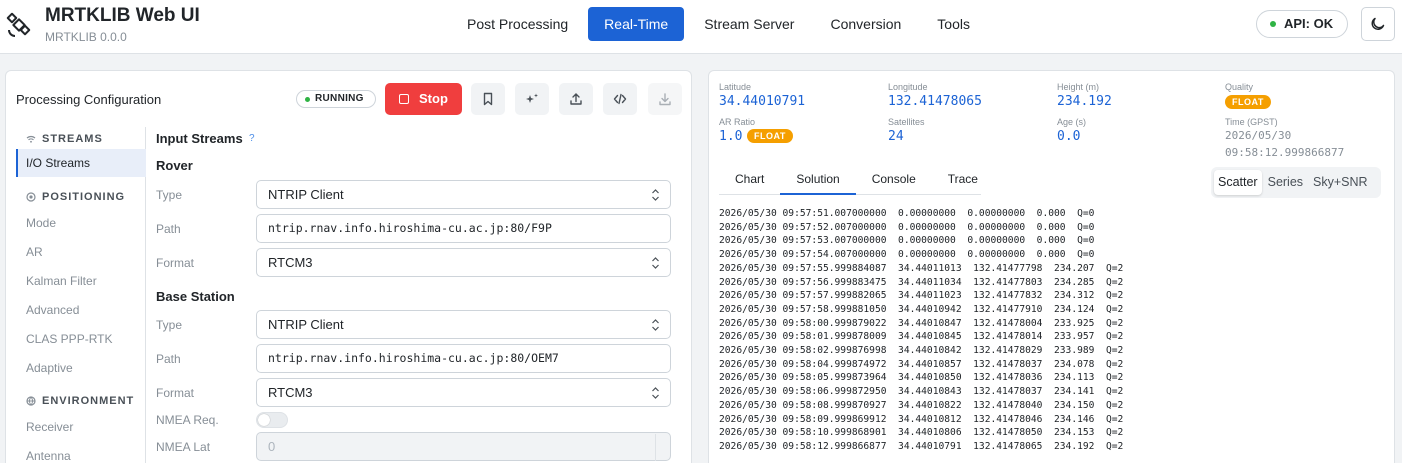  I want to click on sidebar-item-ar: AR, so click(81, 252).